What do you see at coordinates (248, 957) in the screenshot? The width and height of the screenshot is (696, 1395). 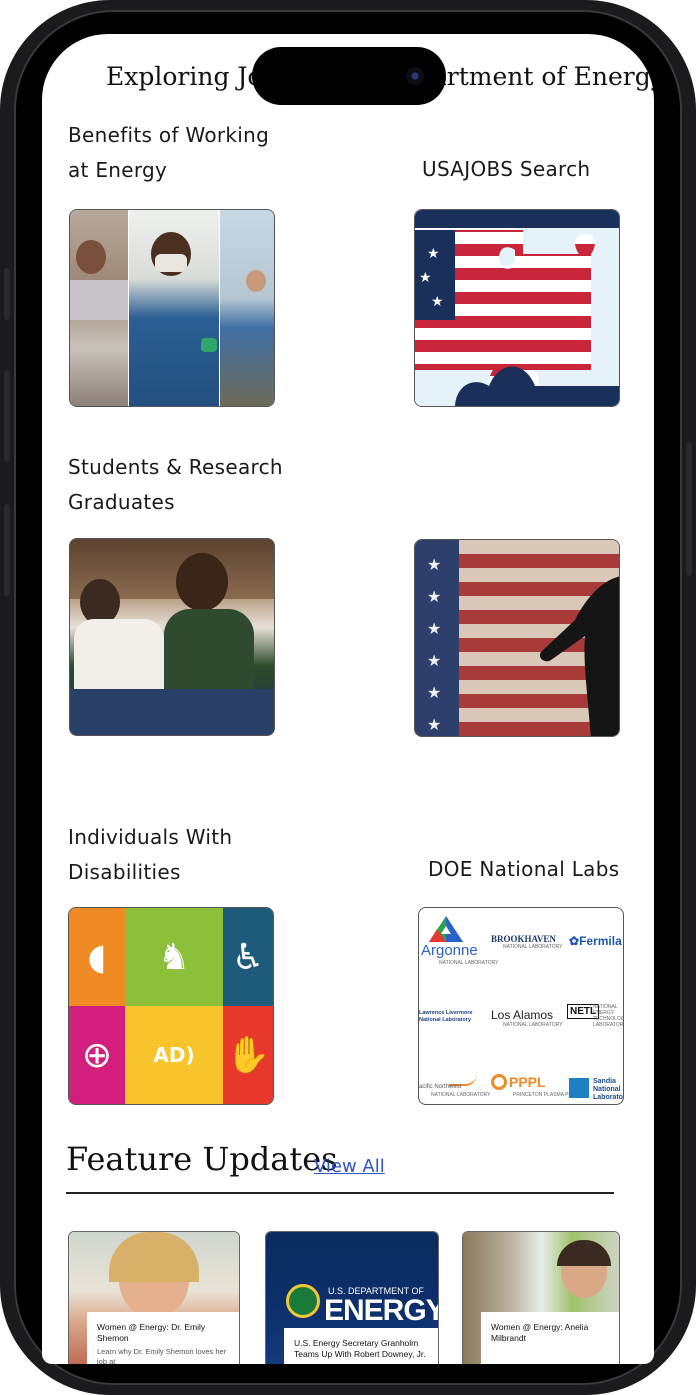 I see `wheelchair-icon: ♿` at bounding box center [248, 957].